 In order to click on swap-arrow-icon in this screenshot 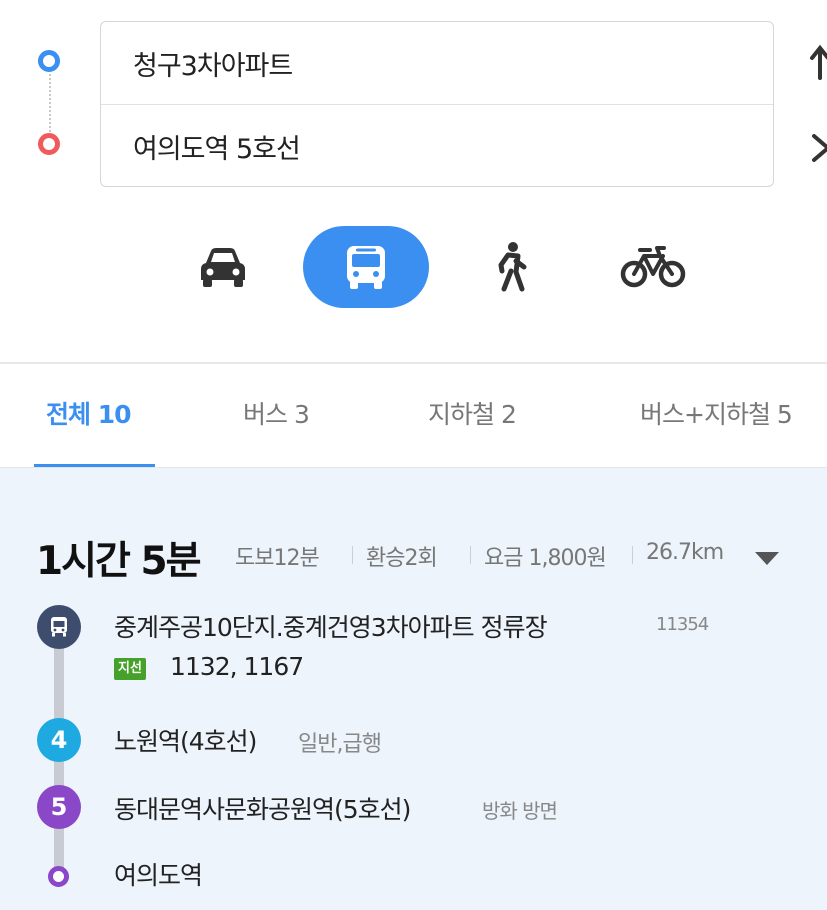, I will do `click(818, 62)`.